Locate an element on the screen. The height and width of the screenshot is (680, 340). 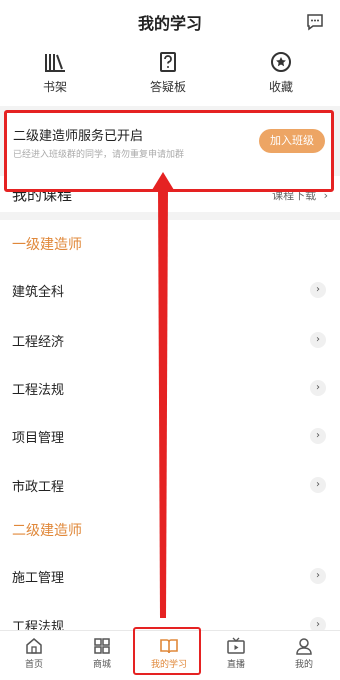
tab-label: 直播 is located at coordinates (235, 665).